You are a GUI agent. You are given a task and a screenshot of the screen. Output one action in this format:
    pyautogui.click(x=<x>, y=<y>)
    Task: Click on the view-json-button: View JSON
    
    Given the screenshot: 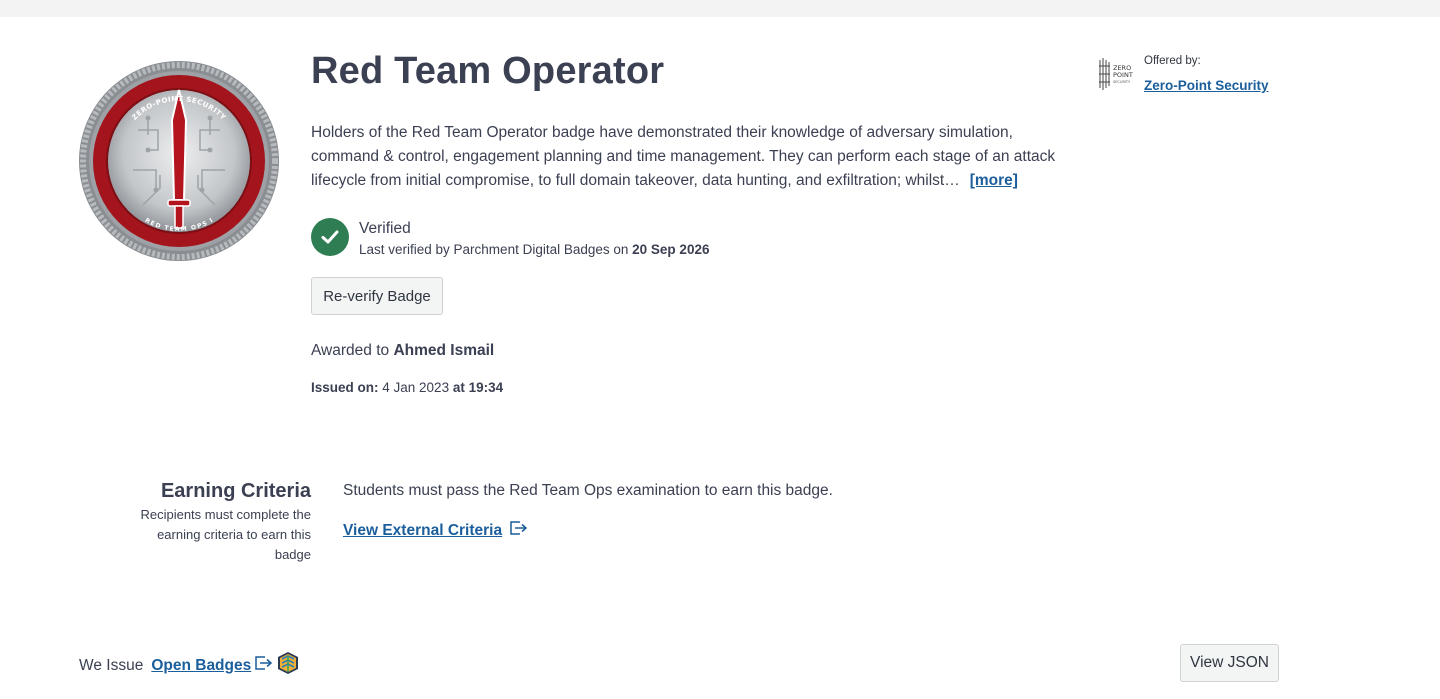 What is the action you would take?
    pyautogui.click(x=1229, y=663)
    